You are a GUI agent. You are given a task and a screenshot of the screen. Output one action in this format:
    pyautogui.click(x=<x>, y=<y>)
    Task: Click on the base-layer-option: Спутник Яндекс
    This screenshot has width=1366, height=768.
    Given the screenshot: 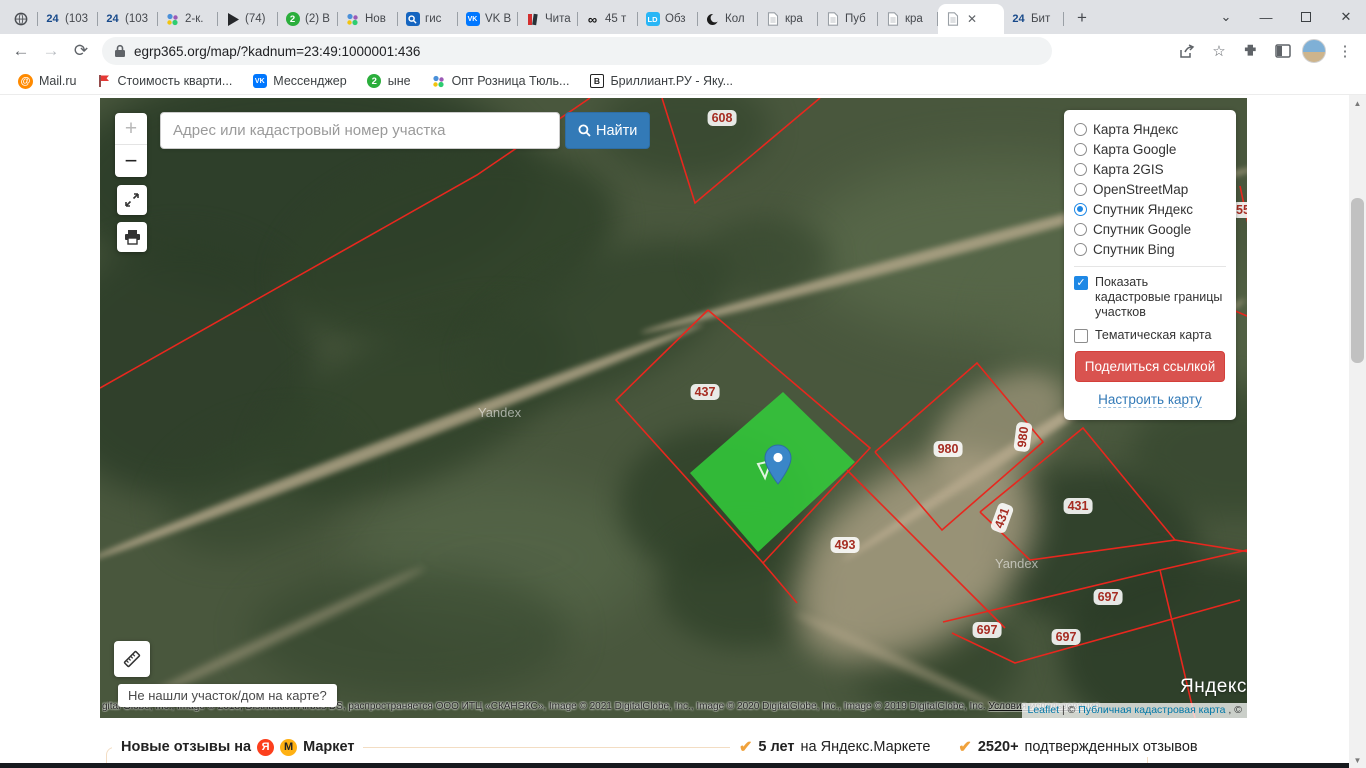 What is the action you would take?
    pyautogui.click(x=1150, y=209)
    